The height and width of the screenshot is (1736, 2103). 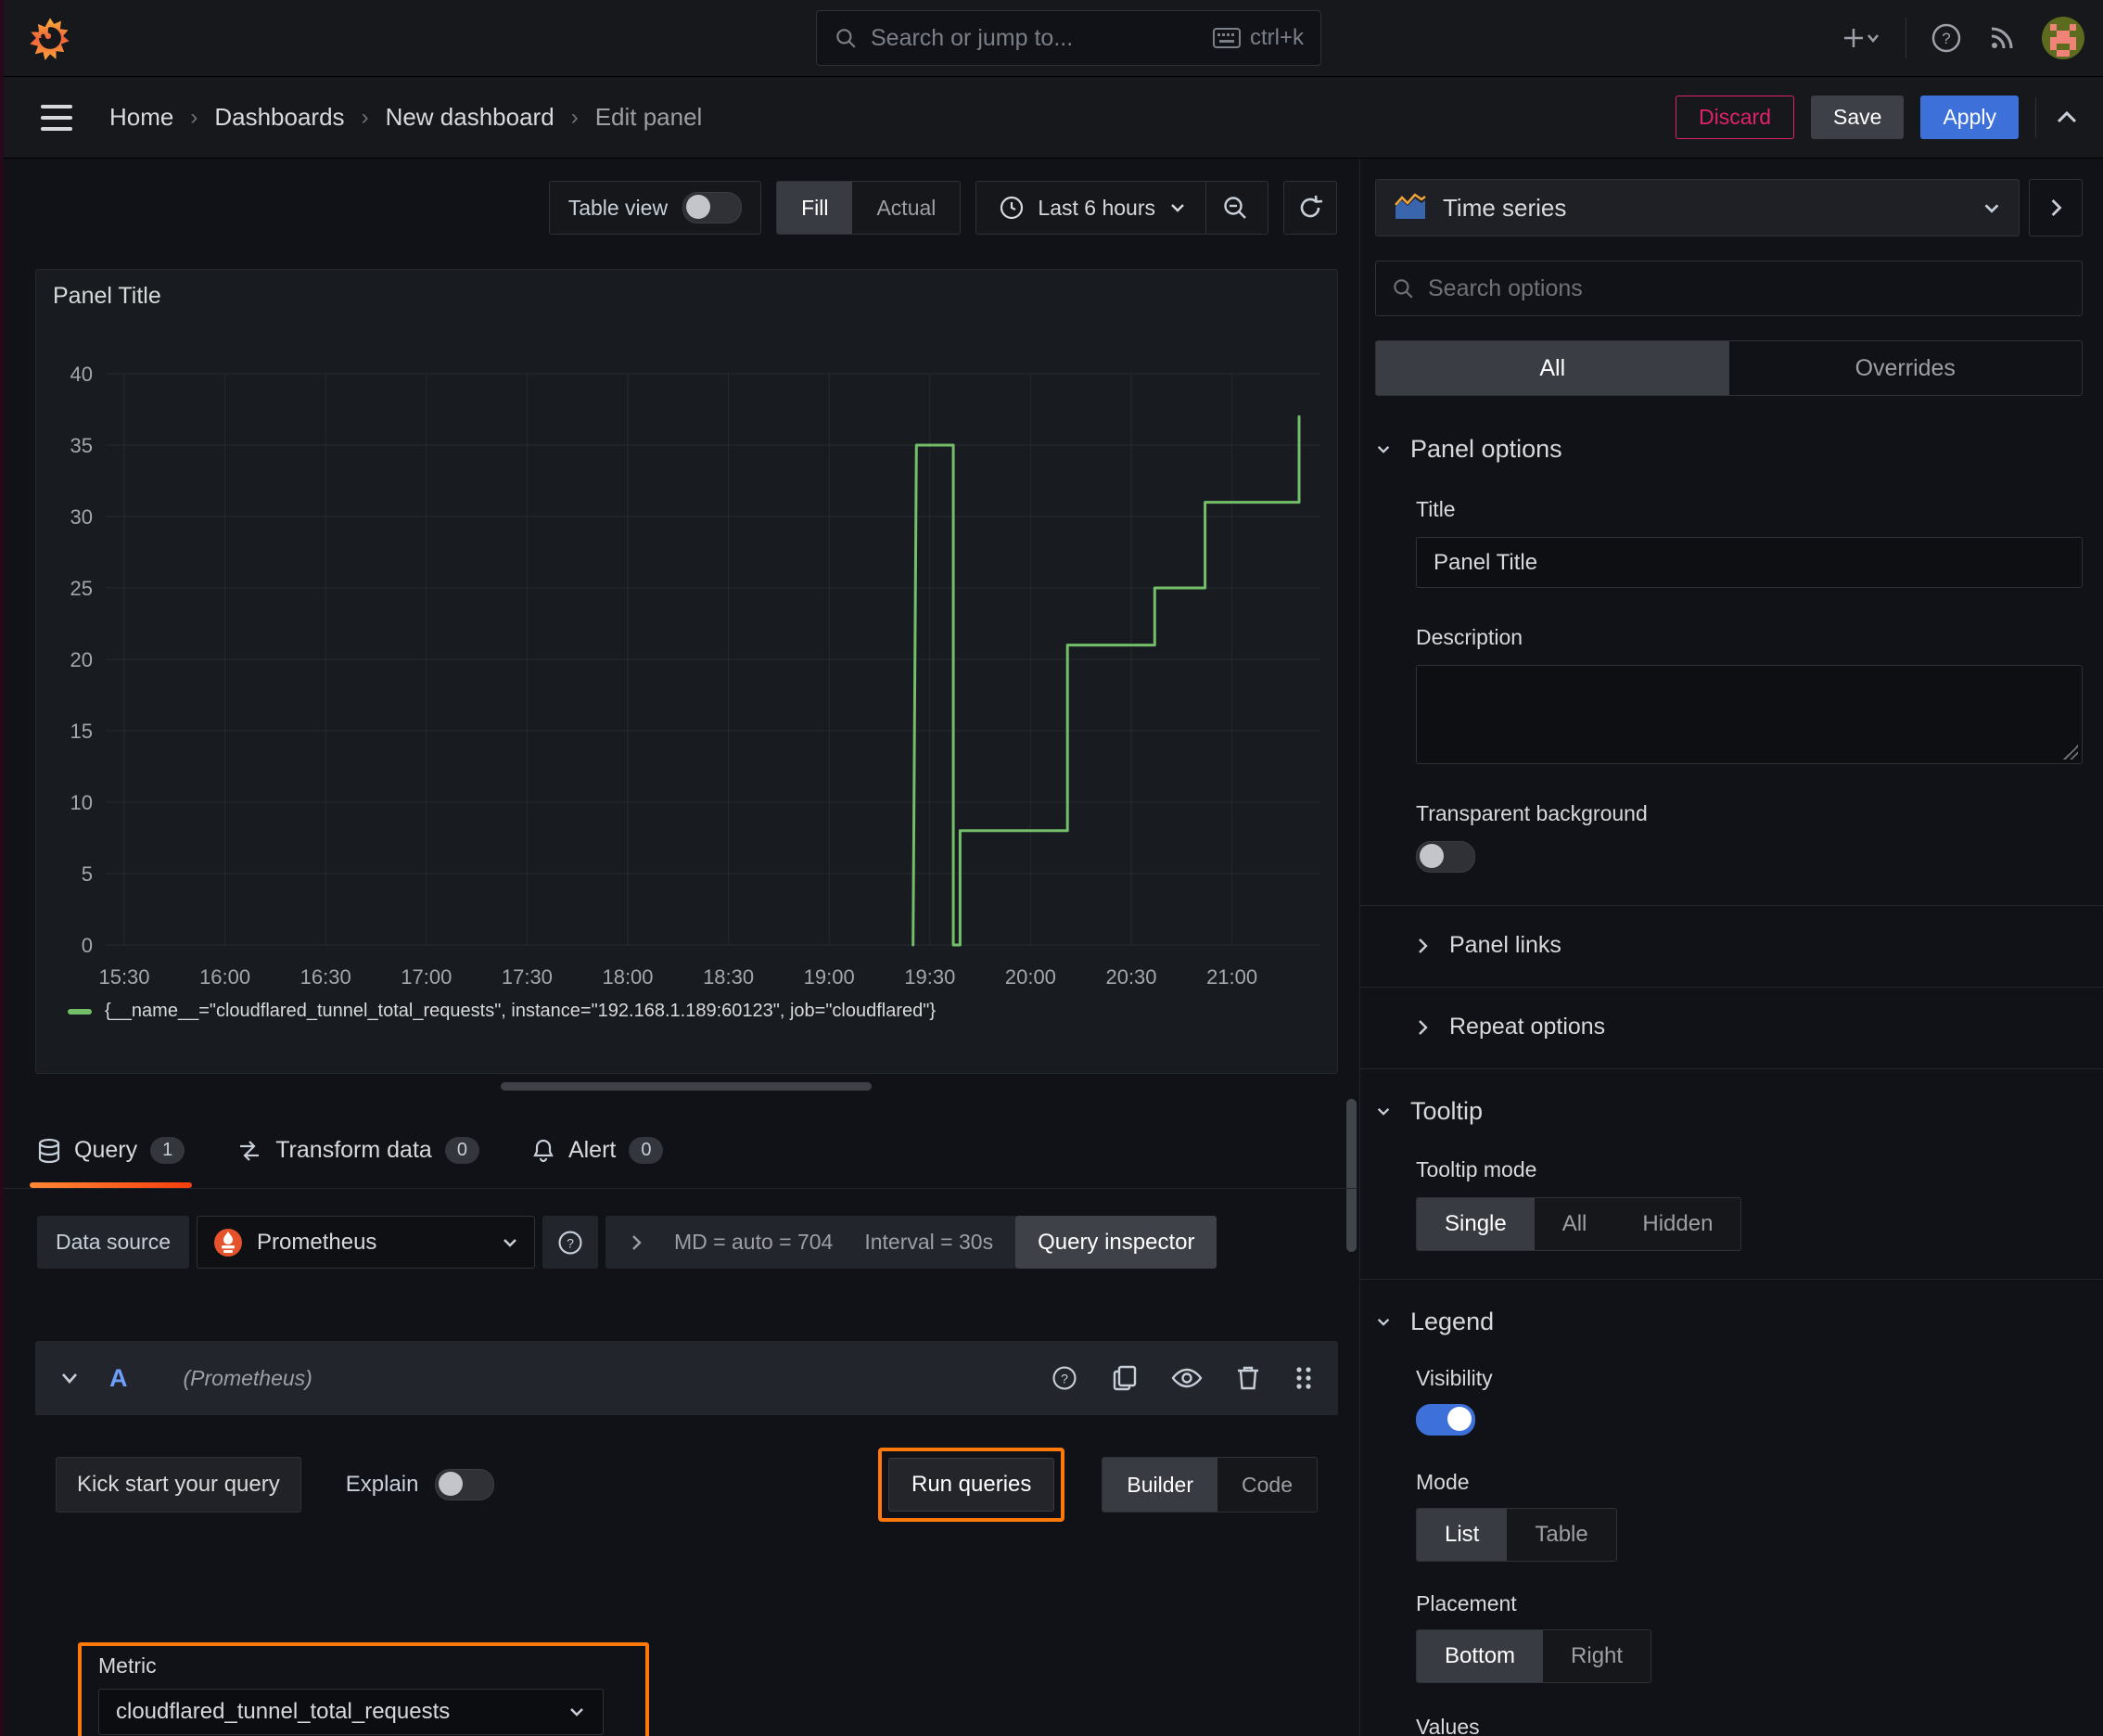 What do you see at coordinates (1857, 38) in the screenshot?
I see `new-item-button` at bounding box center [1857, 38].